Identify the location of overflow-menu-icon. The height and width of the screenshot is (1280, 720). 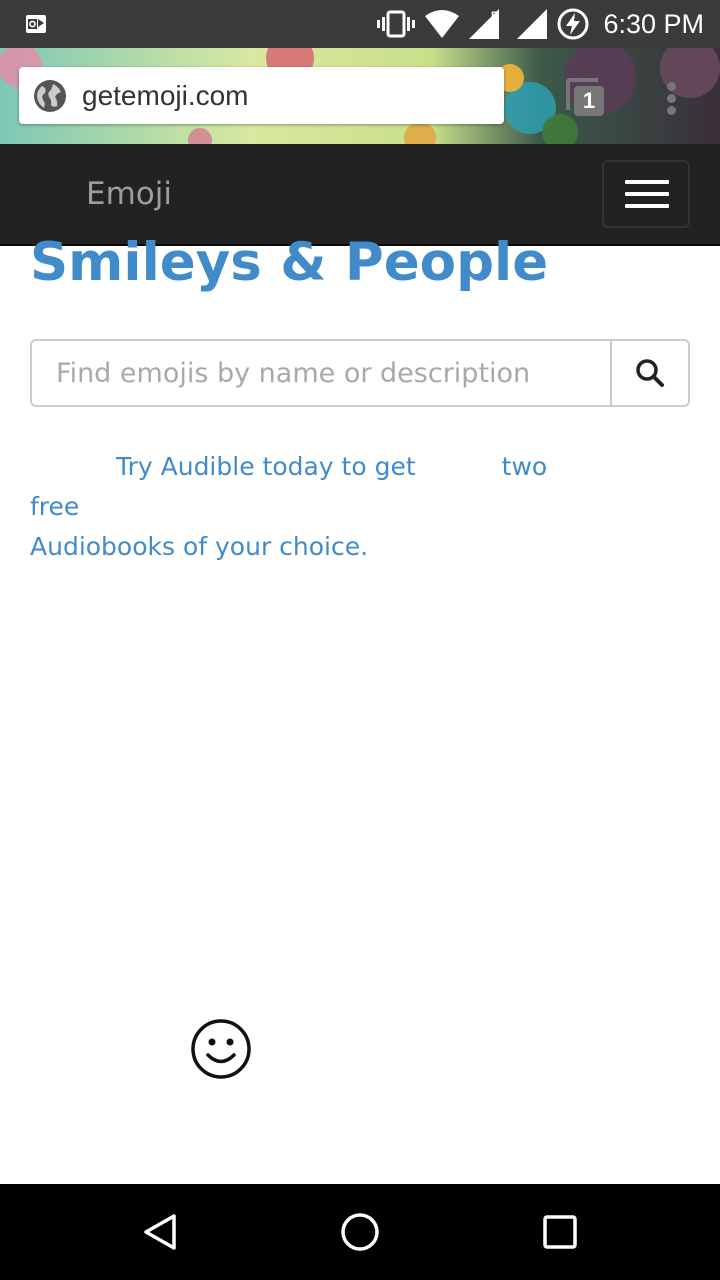
(672, 98).